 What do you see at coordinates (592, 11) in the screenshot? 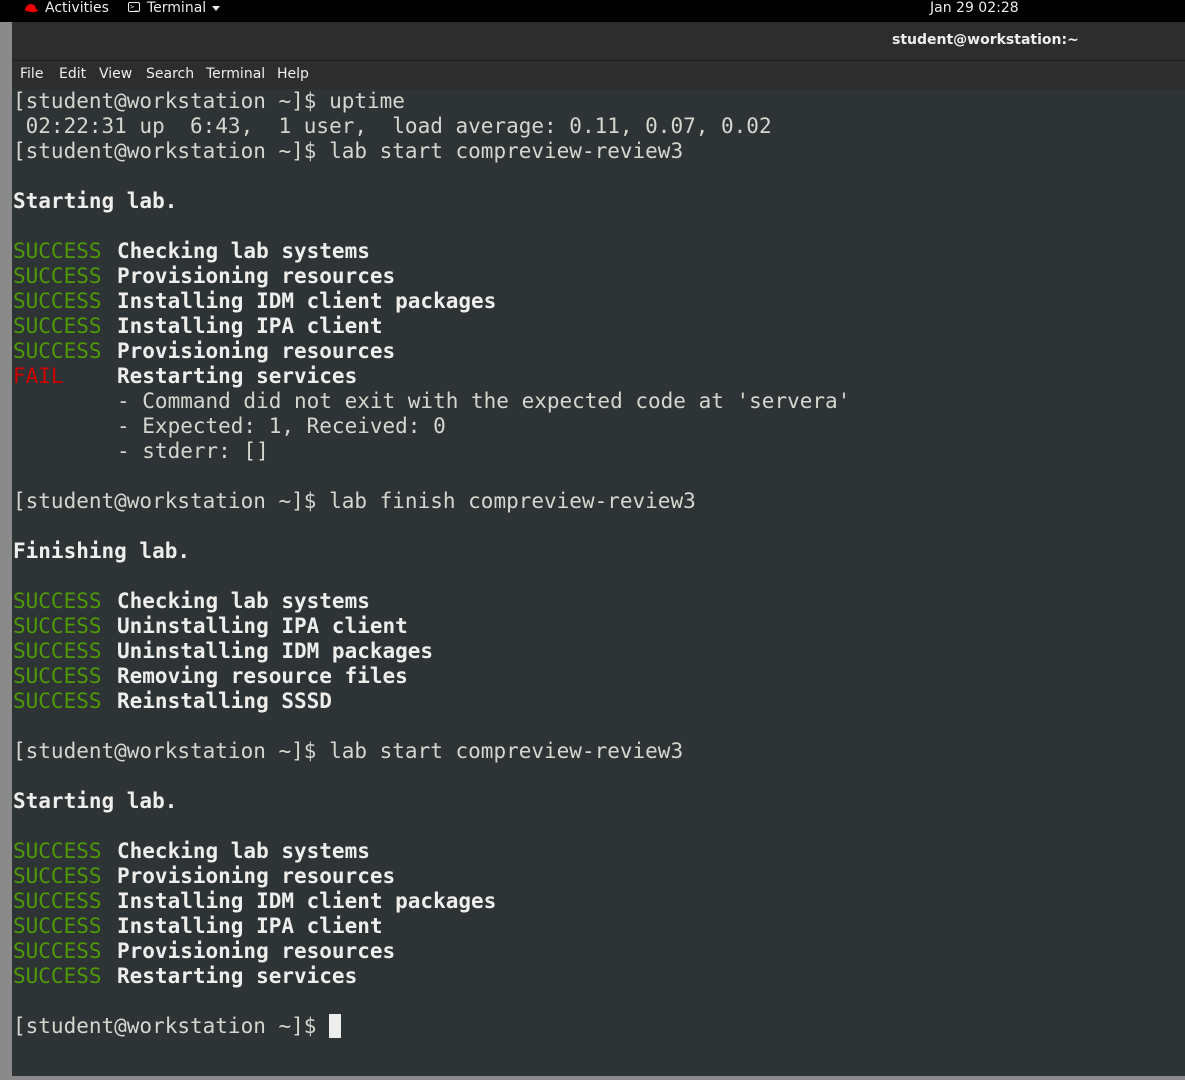
I see `top-bar: Activities >_ Terminal Jan 29 02:28` at bounding box center [592, 11].